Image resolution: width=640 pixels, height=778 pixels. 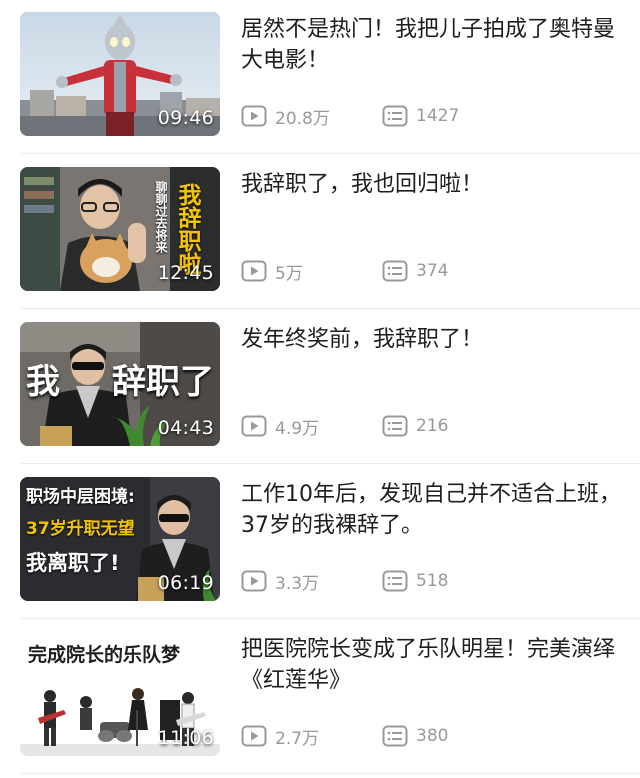 I want to click on view-count-value: 2.7万, so click(x=297, y=738).